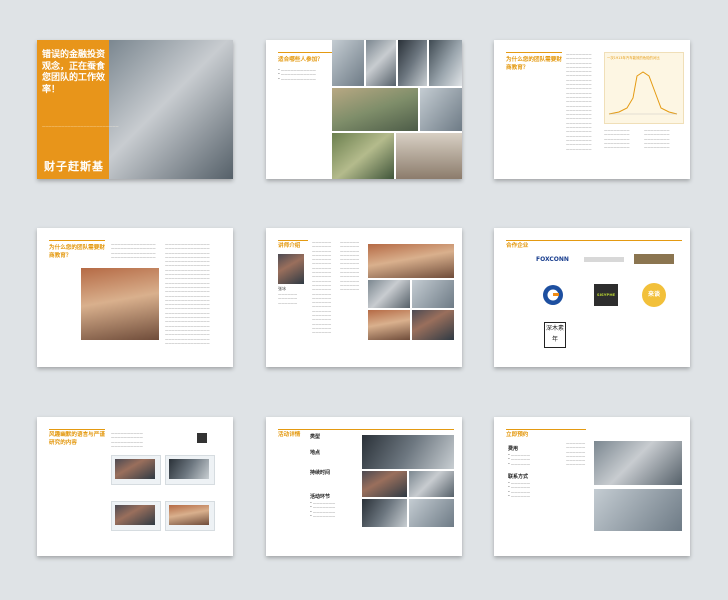 The height and width of the screenshot is (600, 728). Describe the element at coordinates (80, 126) in the screenshot. I see `cover-subtext: ————————————————————————` at that location.